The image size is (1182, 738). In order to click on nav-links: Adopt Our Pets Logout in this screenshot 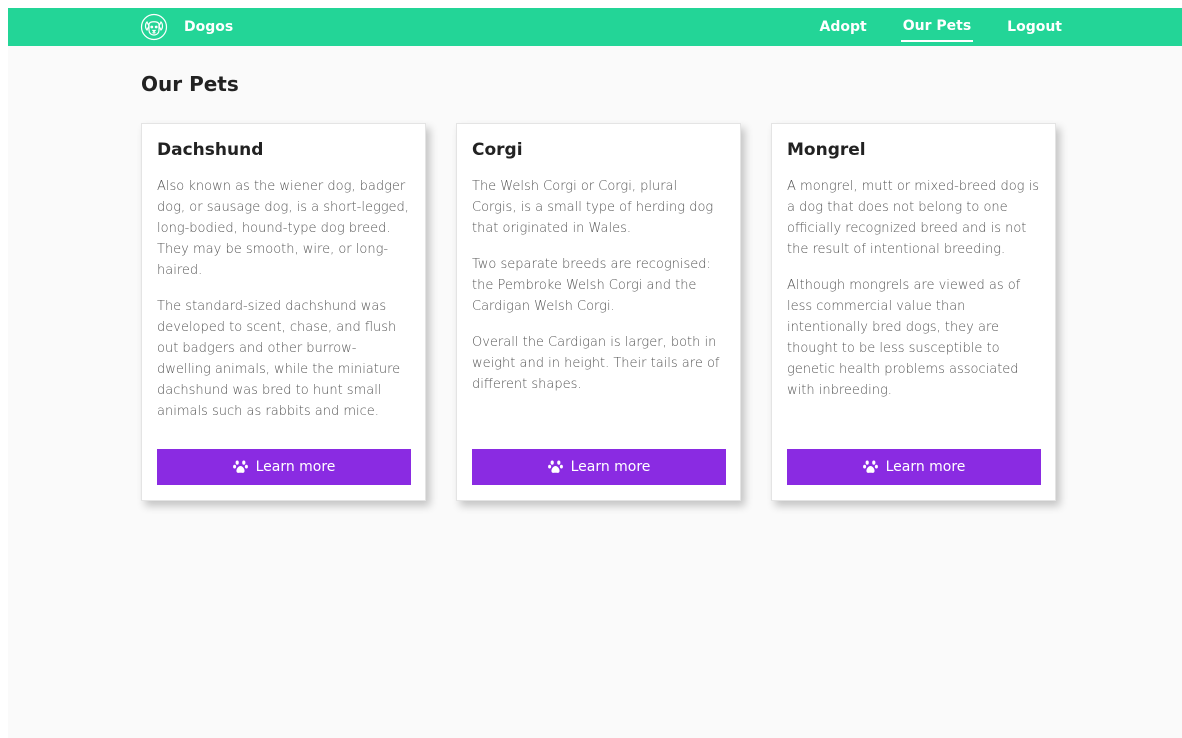, I will do `click(941, 27)`.